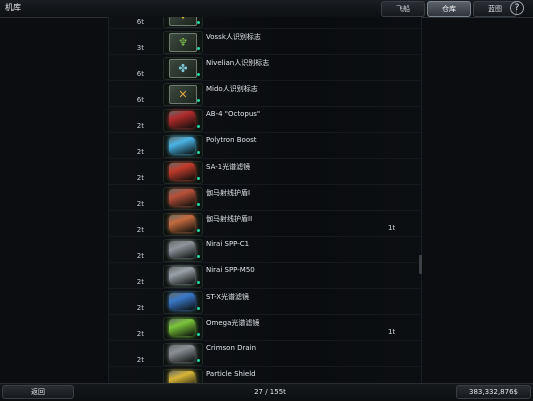  Describe the element at coordinates (38, 392) in the screenshot. I see `back-button: 返回` at that location.